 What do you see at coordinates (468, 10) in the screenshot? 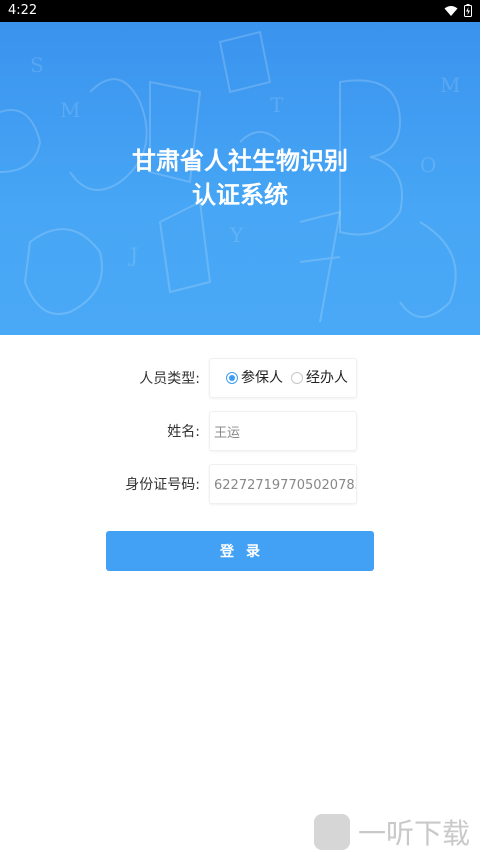
I see `battery-icon` at bounding box center [468, 10].